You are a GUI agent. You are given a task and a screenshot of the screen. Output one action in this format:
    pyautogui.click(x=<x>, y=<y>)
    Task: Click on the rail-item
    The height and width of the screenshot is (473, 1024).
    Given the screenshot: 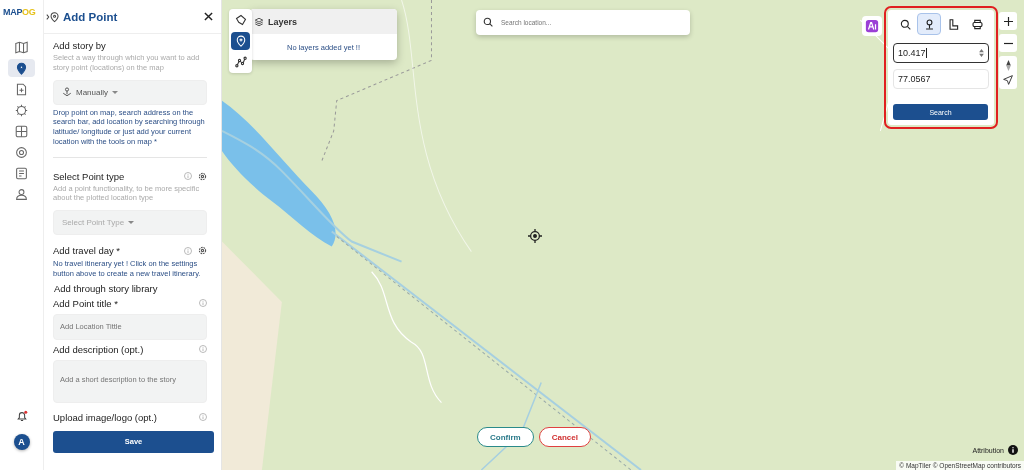 What is the action you would take?
    pyautogui.click(x=21, y=68)
    